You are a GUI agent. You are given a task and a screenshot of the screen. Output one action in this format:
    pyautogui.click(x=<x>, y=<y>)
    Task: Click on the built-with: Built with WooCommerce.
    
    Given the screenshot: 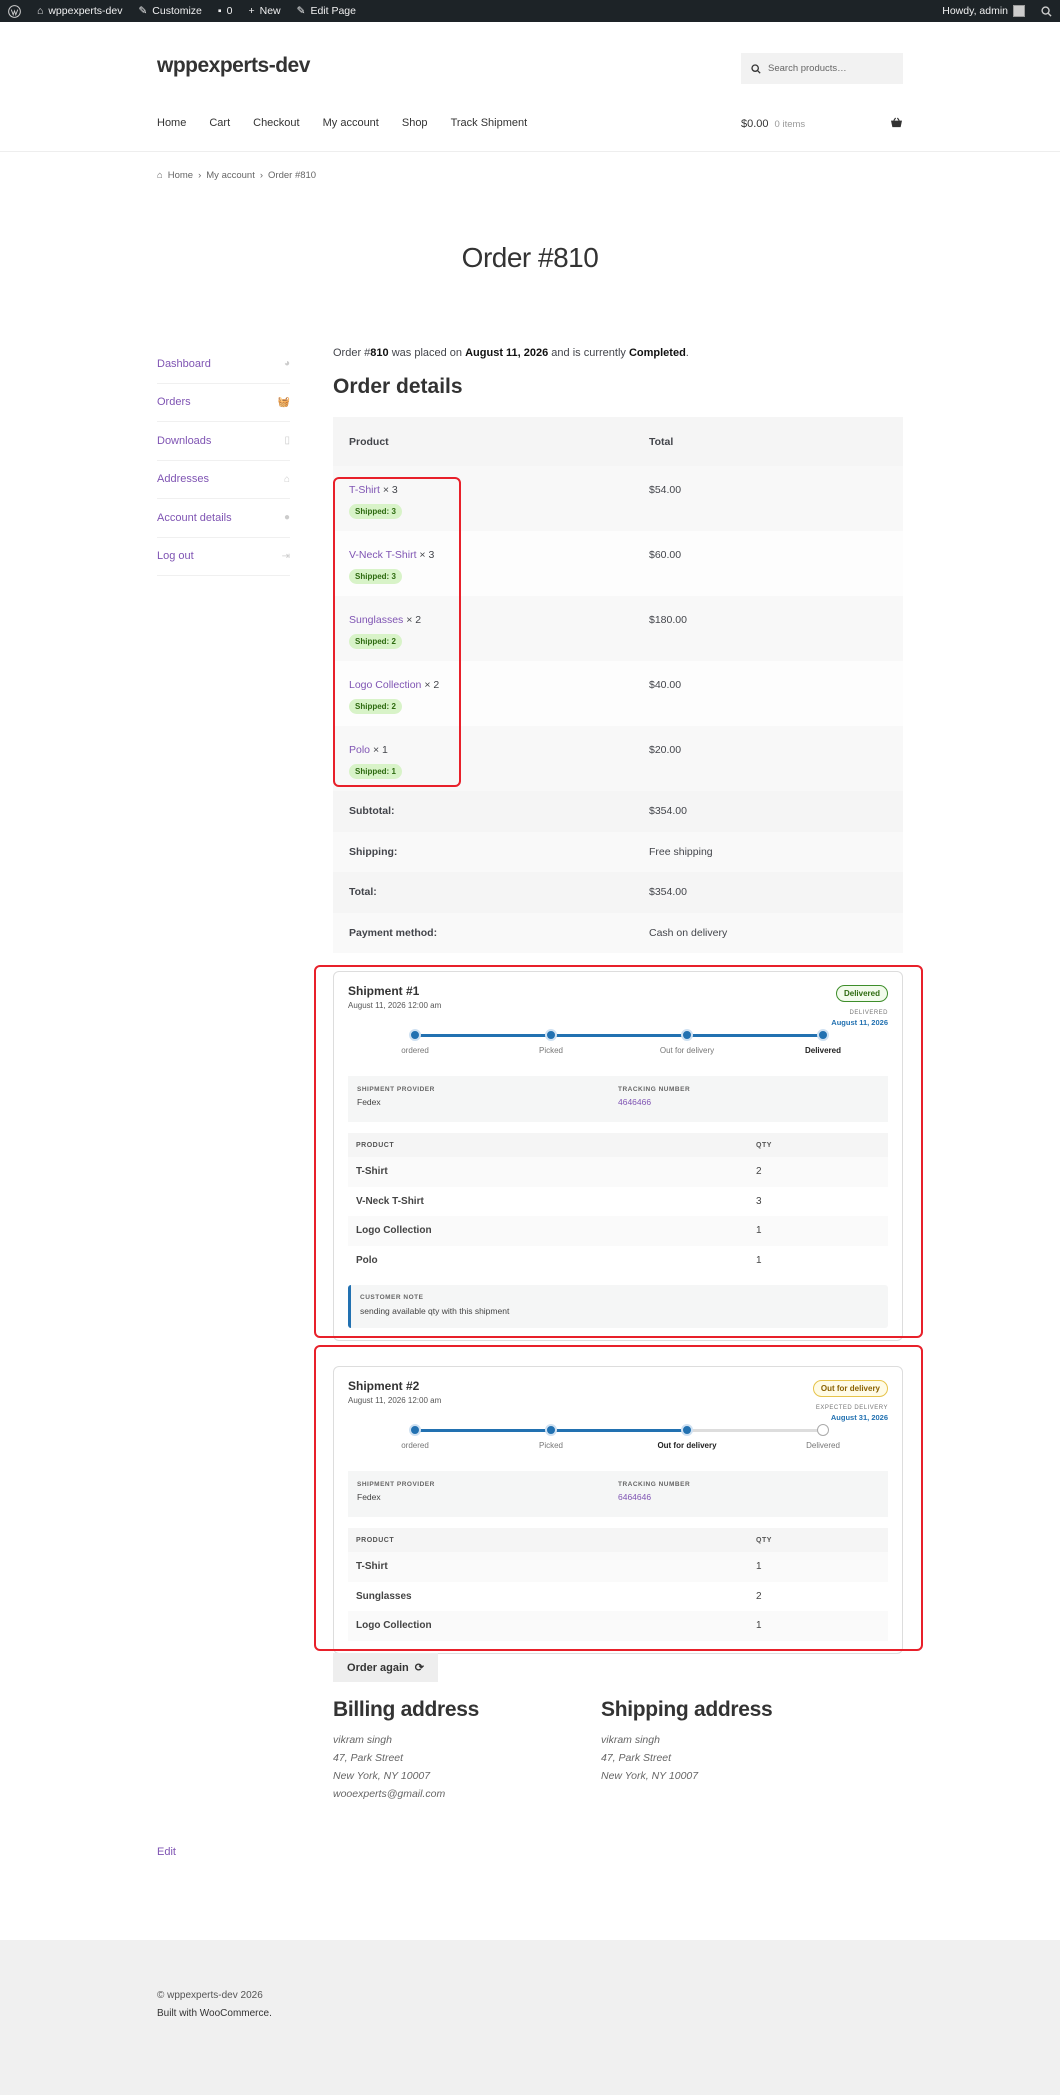 What is the action you would take?
    pyautogui.click(x=214, y=2013)
    